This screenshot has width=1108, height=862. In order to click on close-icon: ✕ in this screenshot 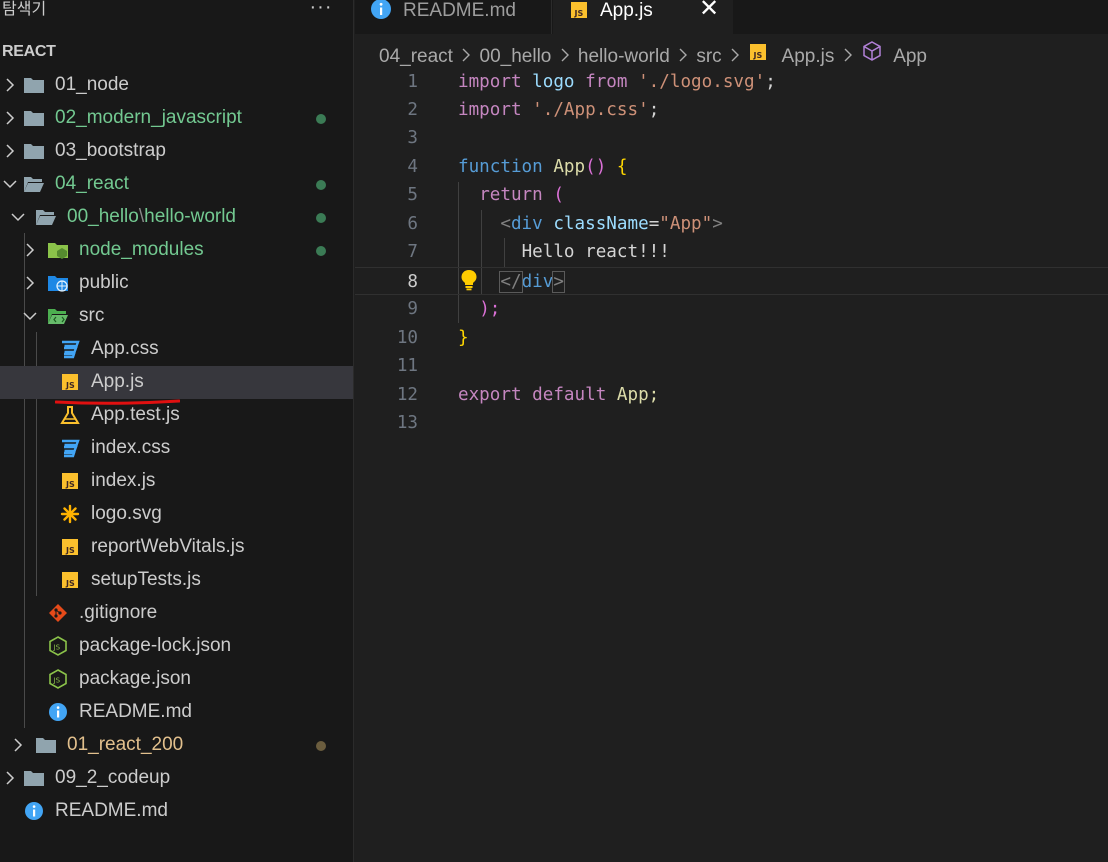, I will do `click(709, 10)`.